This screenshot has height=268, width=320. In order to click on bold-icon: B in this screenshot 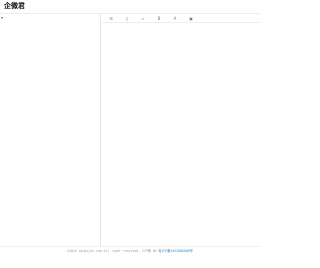, I will do `click(159, 18)`.